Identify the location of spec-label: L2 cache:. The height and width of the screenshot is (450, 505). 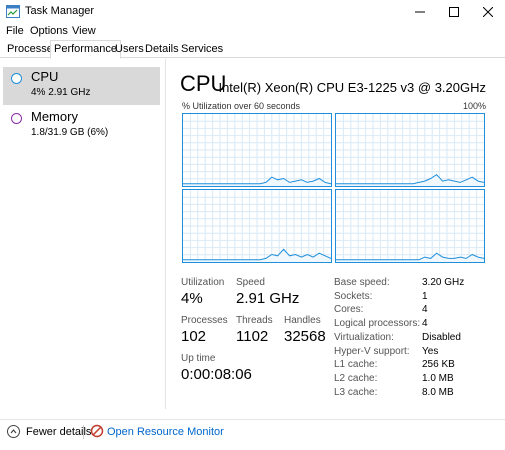
(356, 378).